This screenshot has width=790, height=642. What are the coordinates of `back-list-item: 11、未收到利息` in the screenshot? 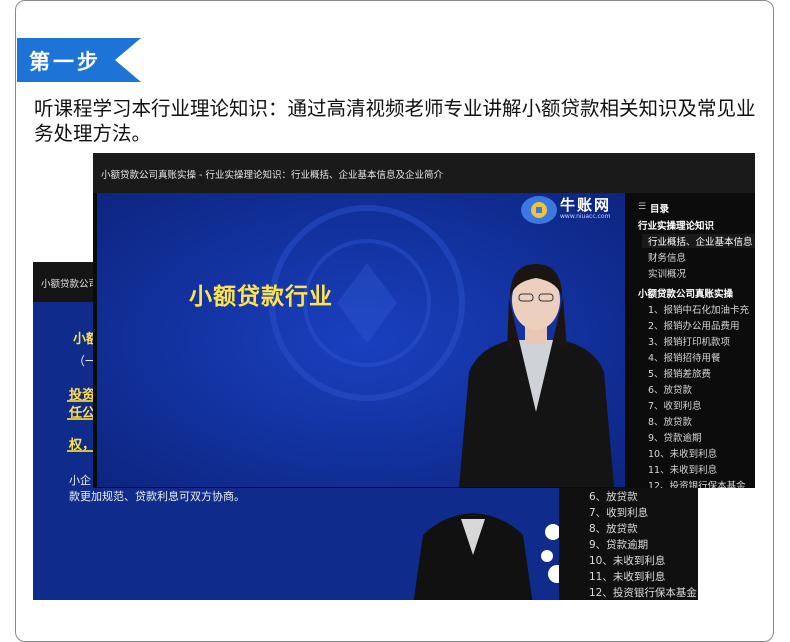 It's located at (627, 576).